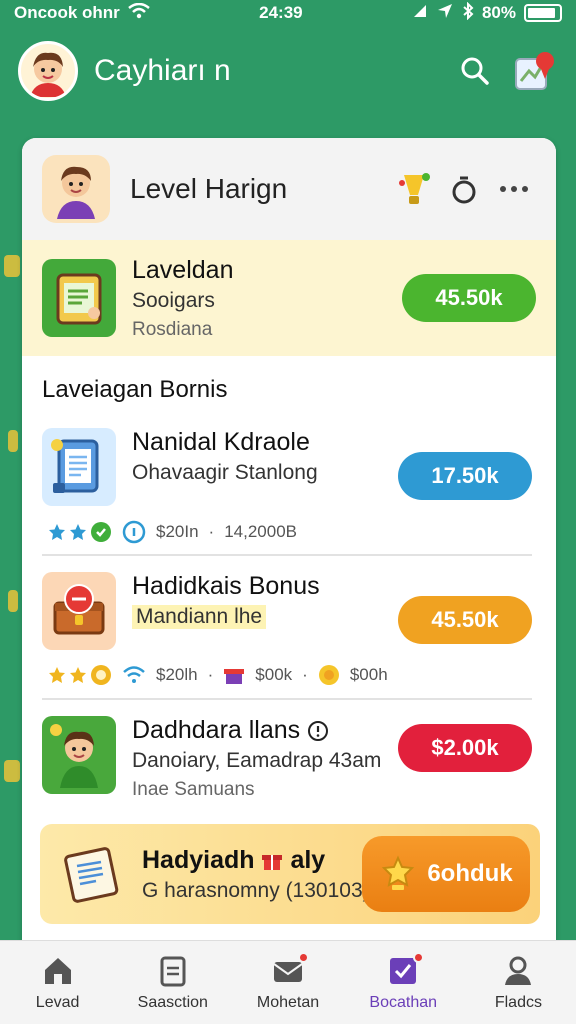  What do you see at coordinates (162, 70) in the screenshot?
I see `app-title: Cayhiarı n` at bounding box center [162, 70].